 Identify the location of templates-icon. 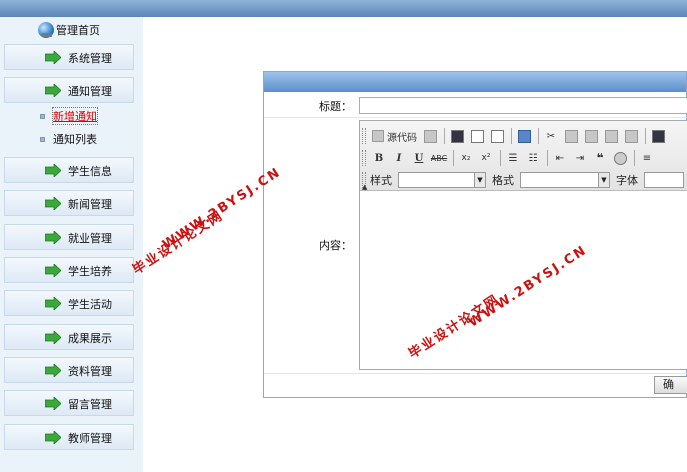
(524, 136).